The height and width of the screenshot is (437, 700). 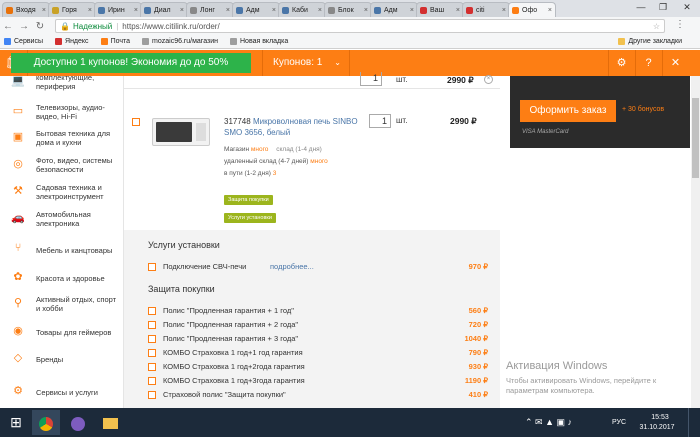 I want to click on sidebar-category: ✿ Красота и здоровье, so click(x=62, y=278).